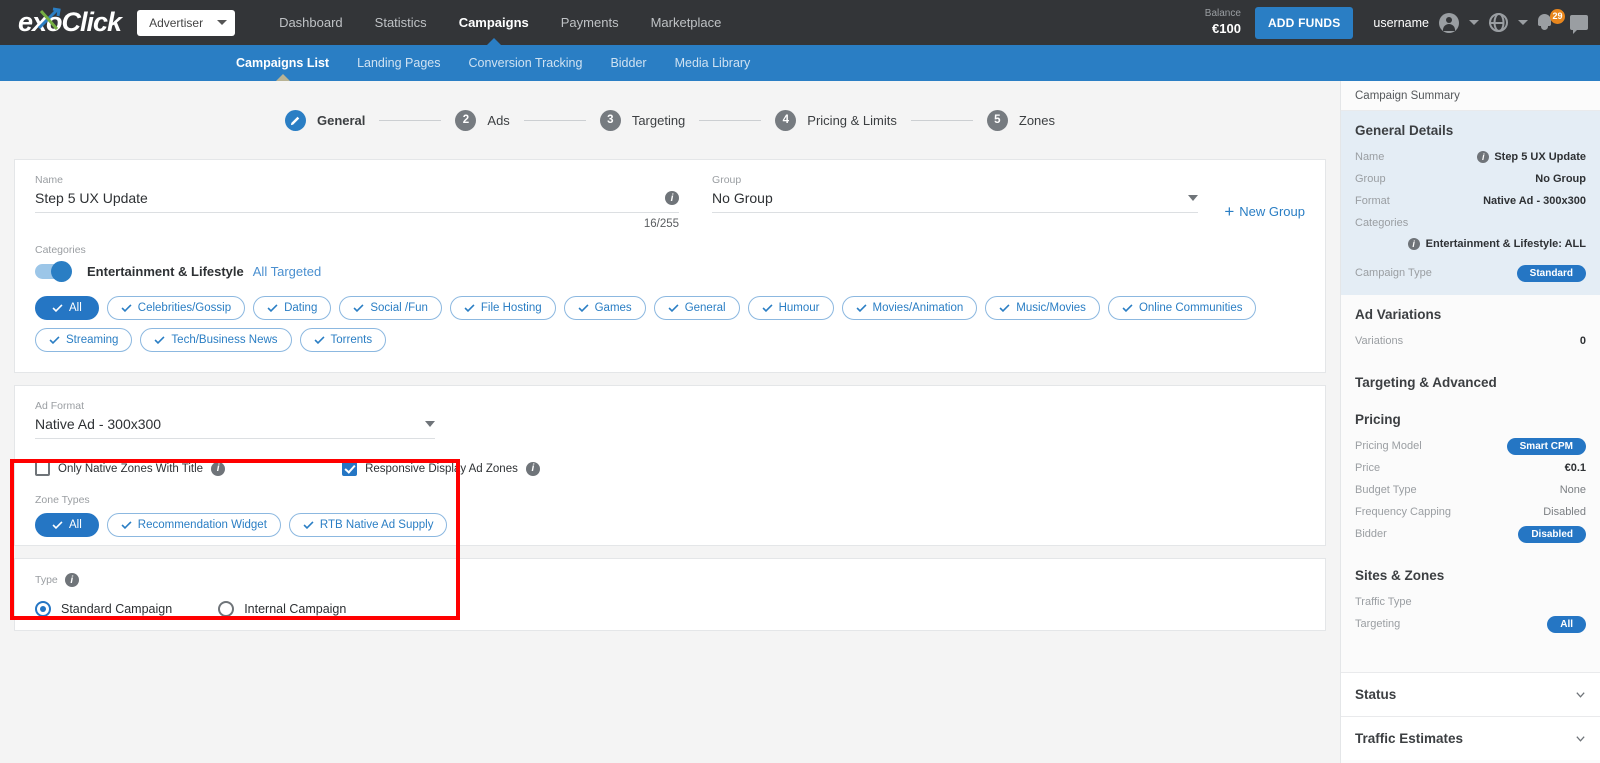 This screenshot has width=1600, height=763. I want to click on step-general-label: General, so click(341, 120).